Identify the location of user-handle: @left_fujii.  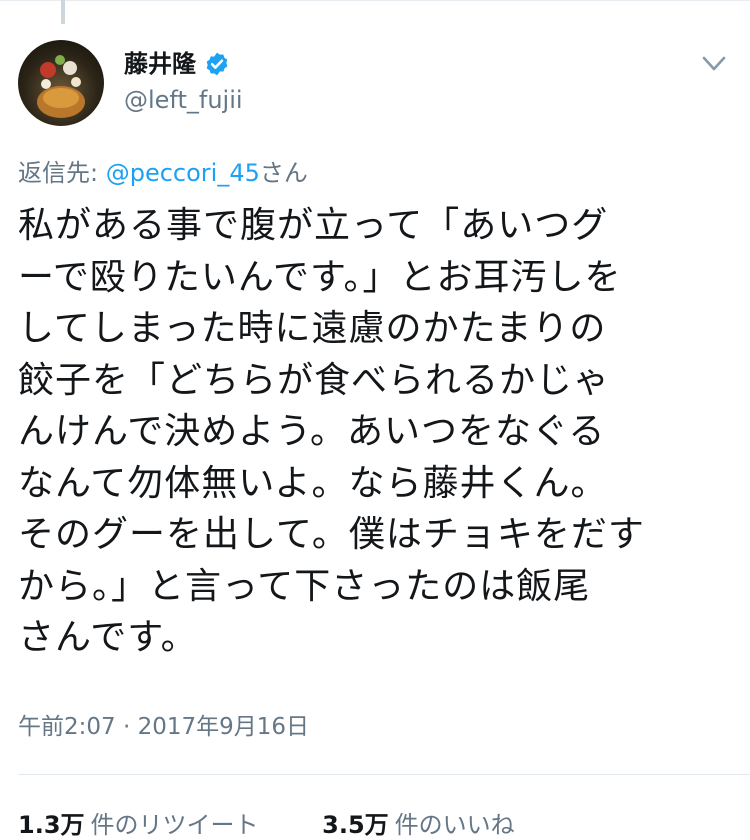
(183, 100).